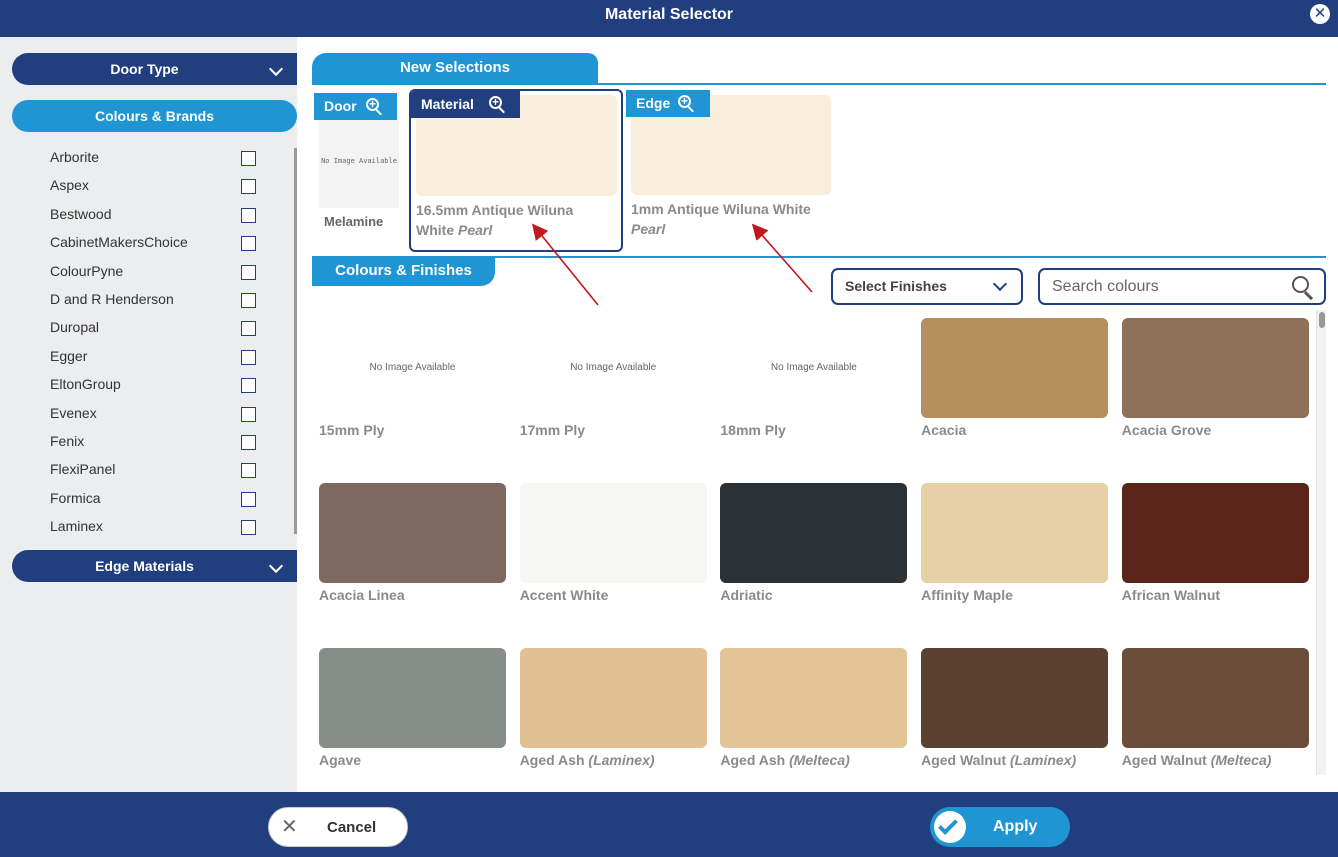  Describe the element at coordinates (1212, 716) in the screenshot. I see `colour-tile: Aged Walnut (Melteca)` at that location.